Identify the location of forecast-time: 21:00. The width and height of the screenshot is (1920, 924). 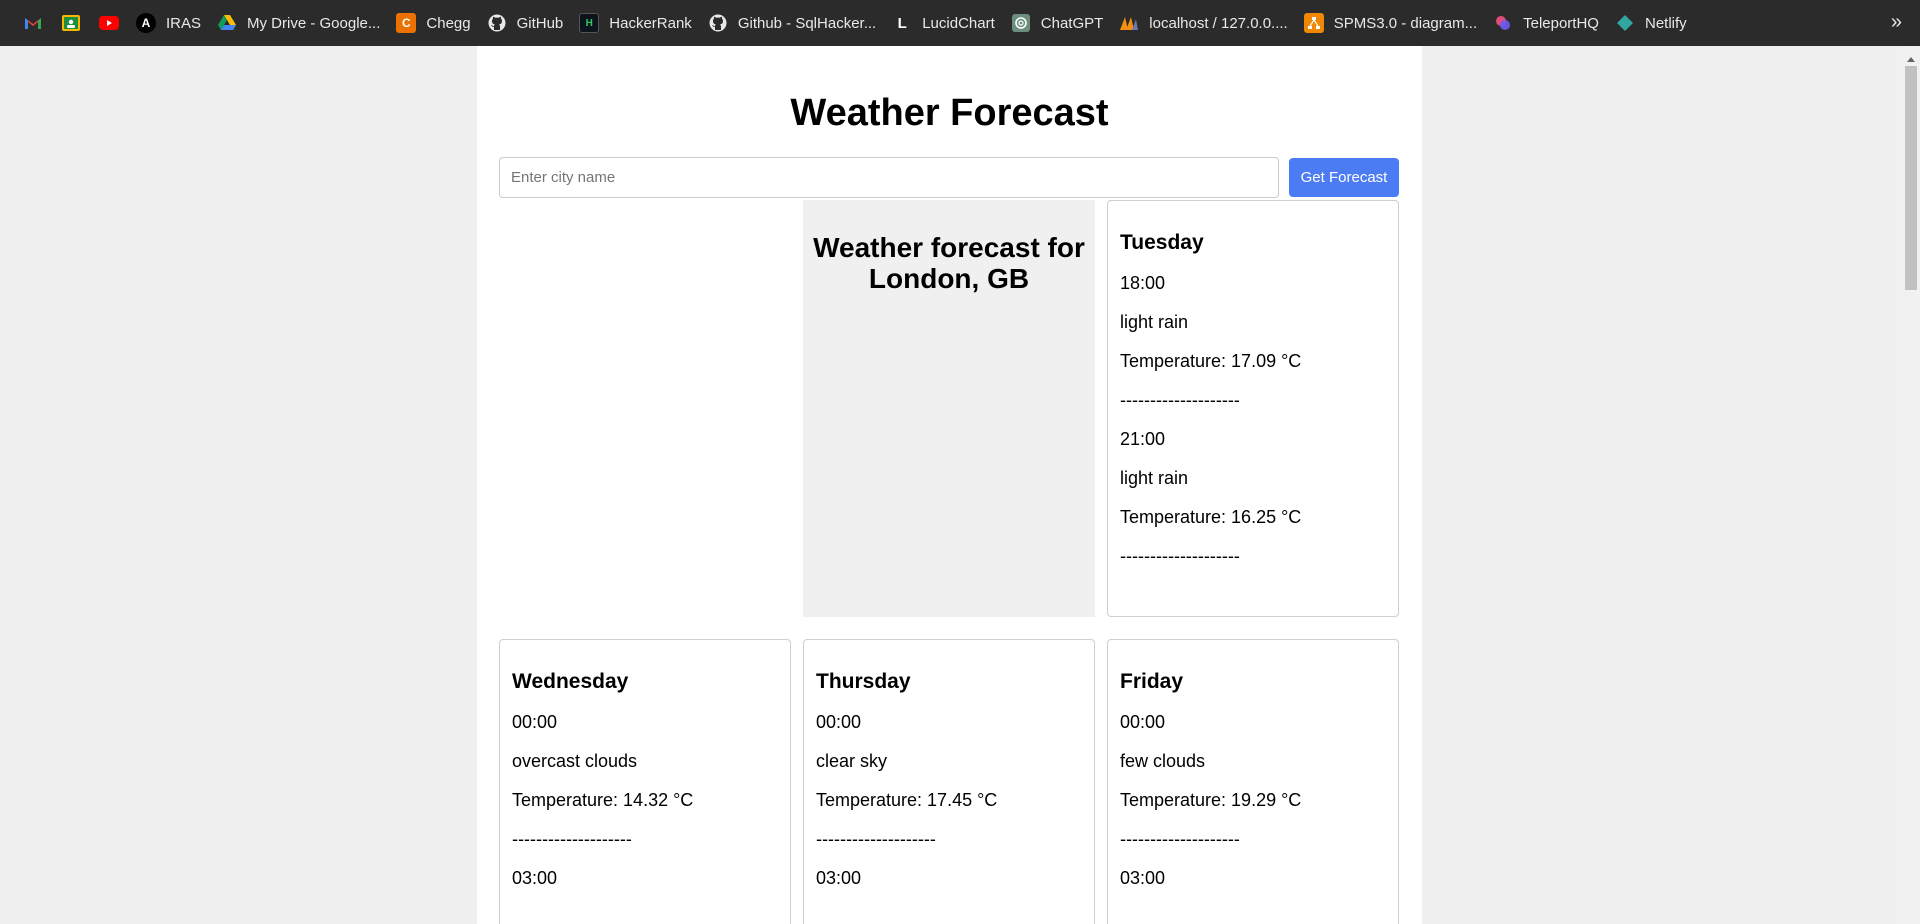
(1143, 439).